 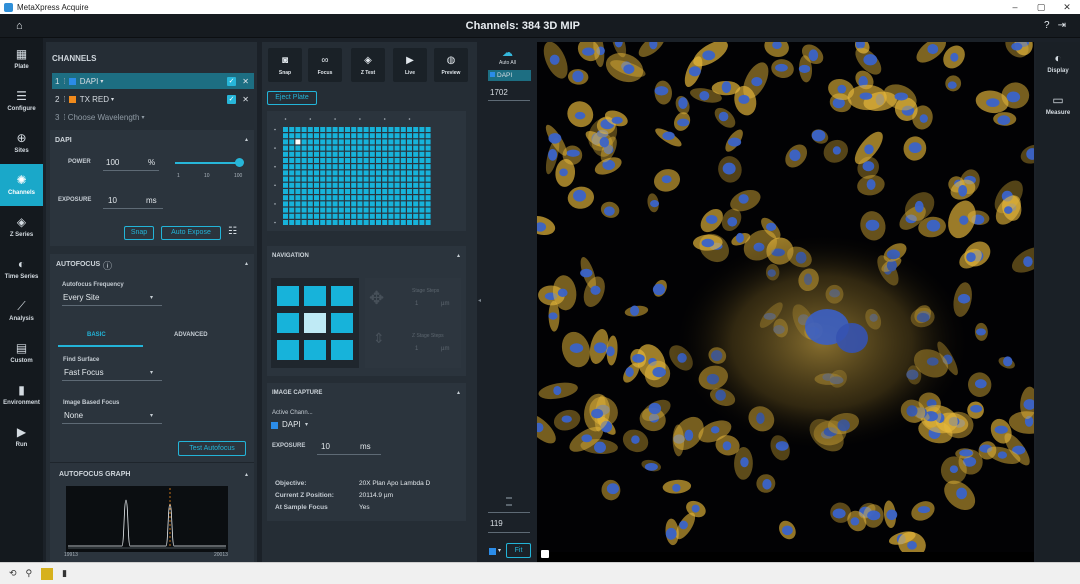 What do you see at coordinates (207, 163) in the screenshot?
I see `power-slider-track` at bounding box center [207, 163].